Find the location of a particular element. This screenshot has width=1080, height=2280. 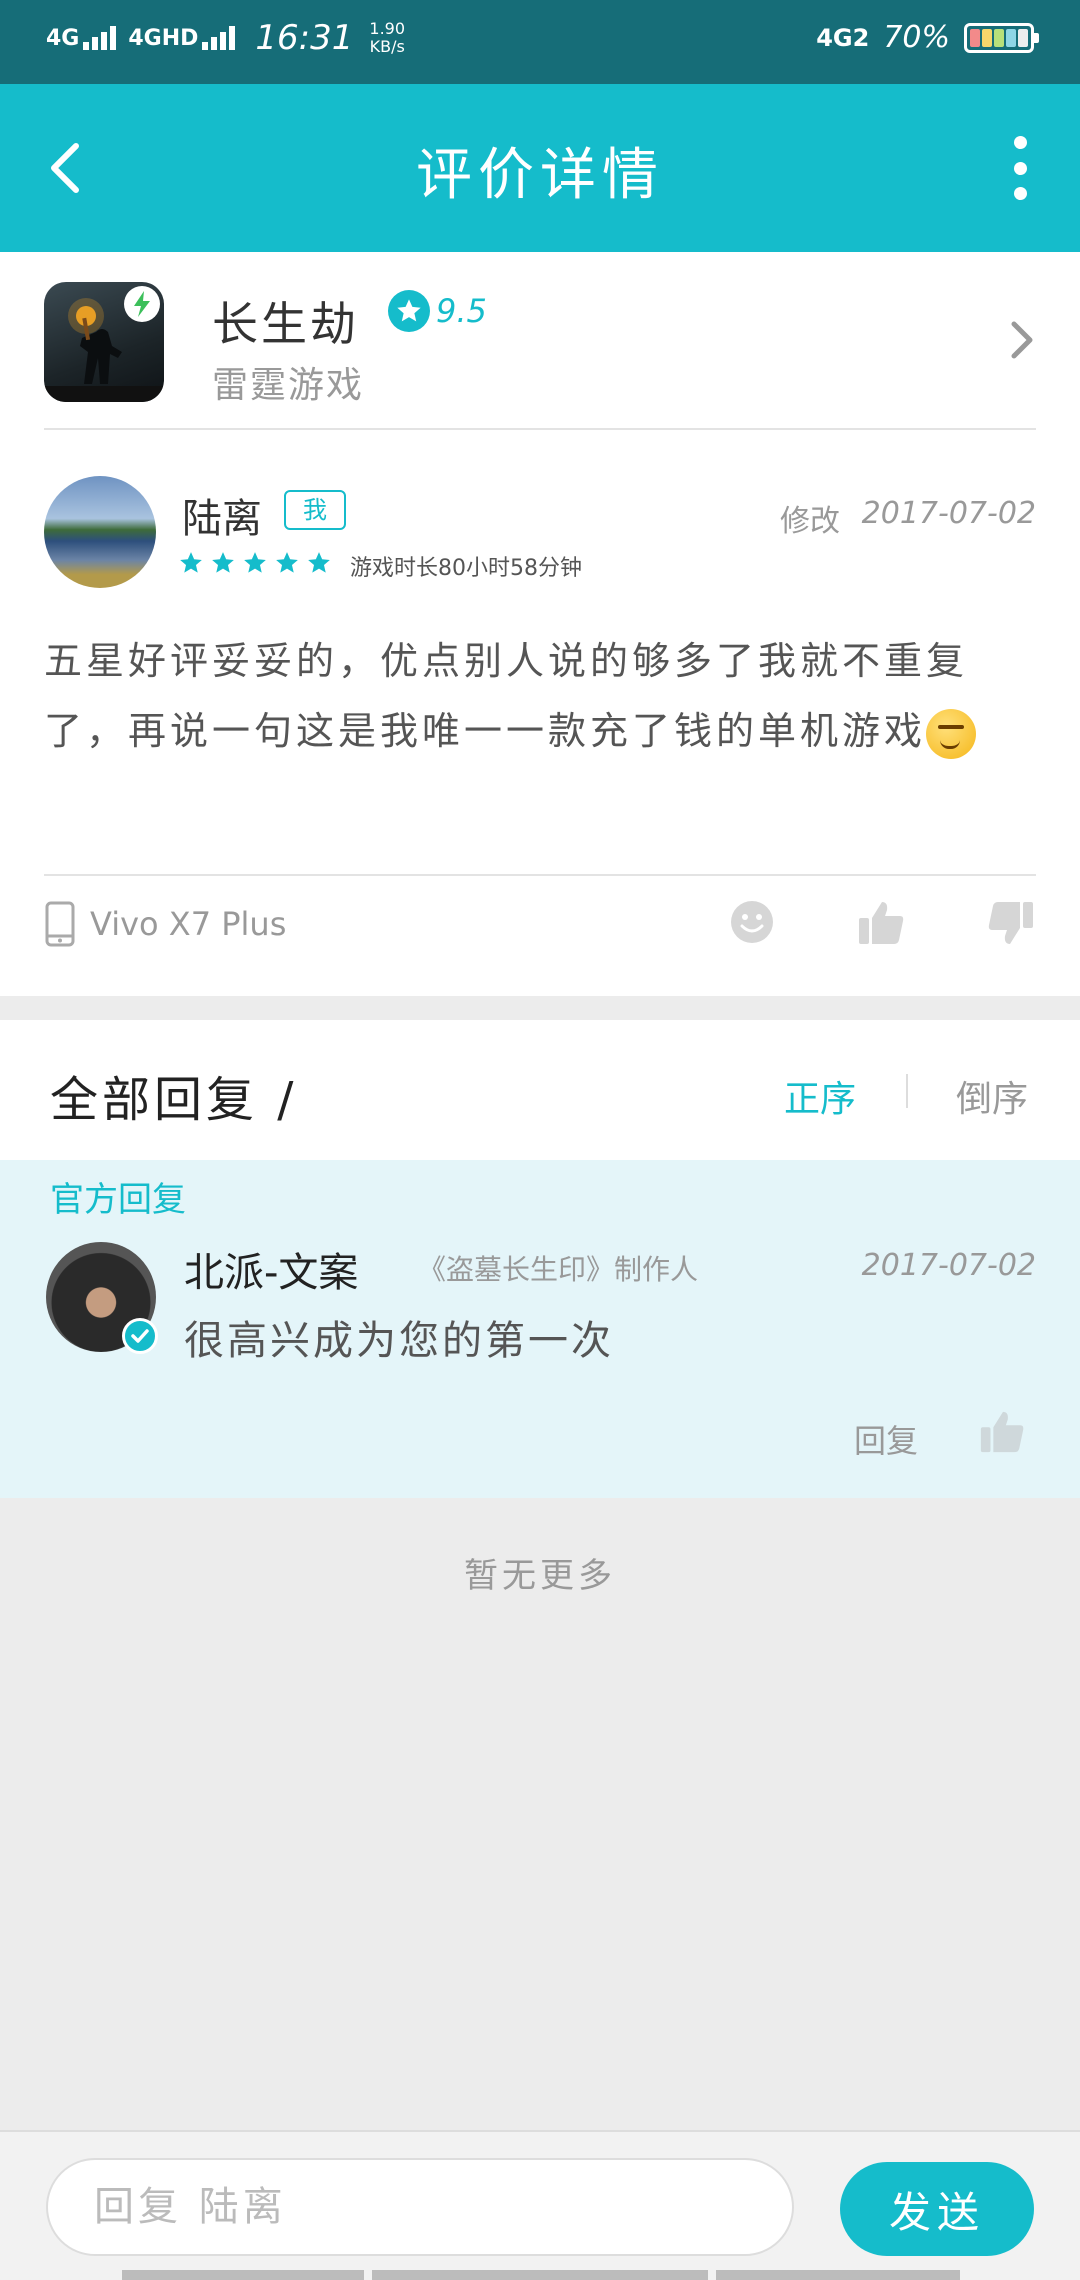

app-name: 长生劫 is located at coordinates (285, 324).